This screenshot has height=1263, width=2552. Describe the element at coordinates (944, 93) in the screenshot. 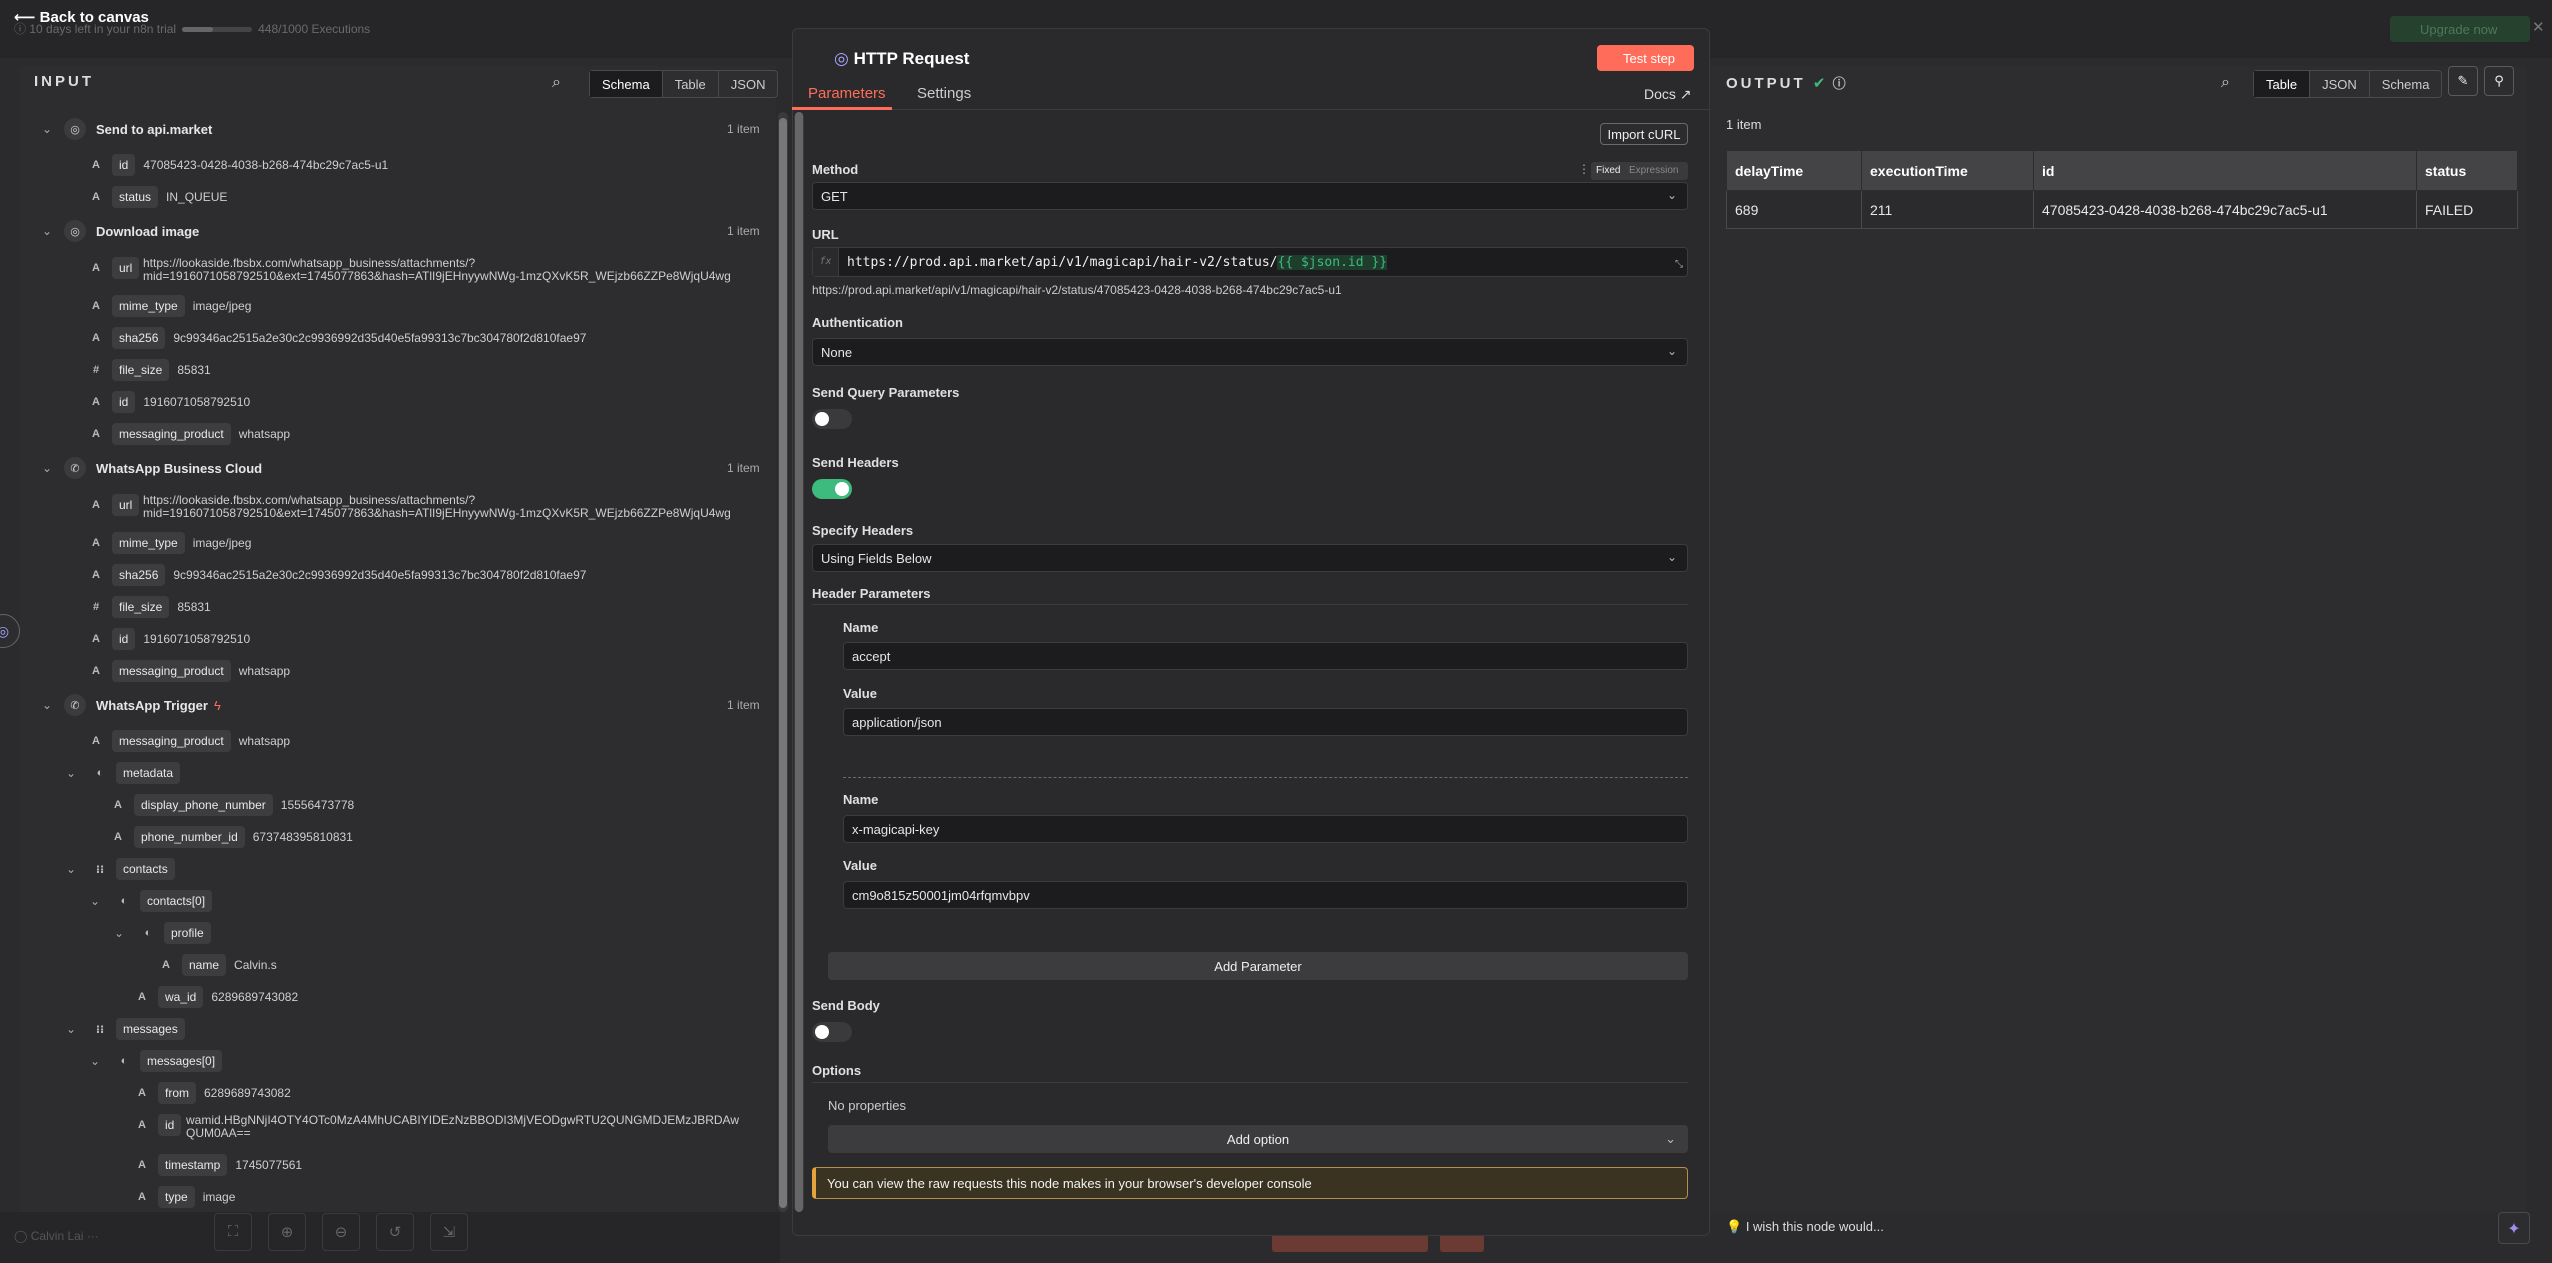

I see `tab-settings: Settings` at that location.